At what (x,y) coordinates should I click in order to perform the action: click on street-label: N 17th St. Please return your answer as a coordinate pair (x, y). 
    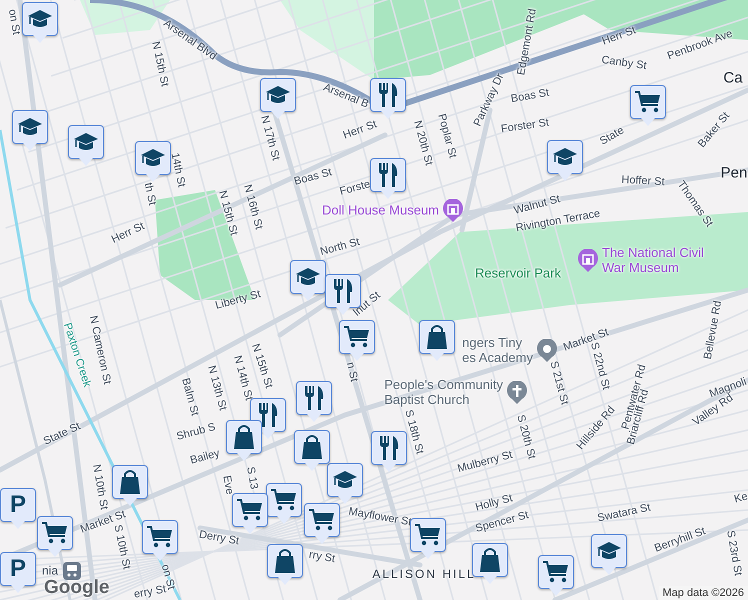
    Looking at the image, I should click on (270, 138).